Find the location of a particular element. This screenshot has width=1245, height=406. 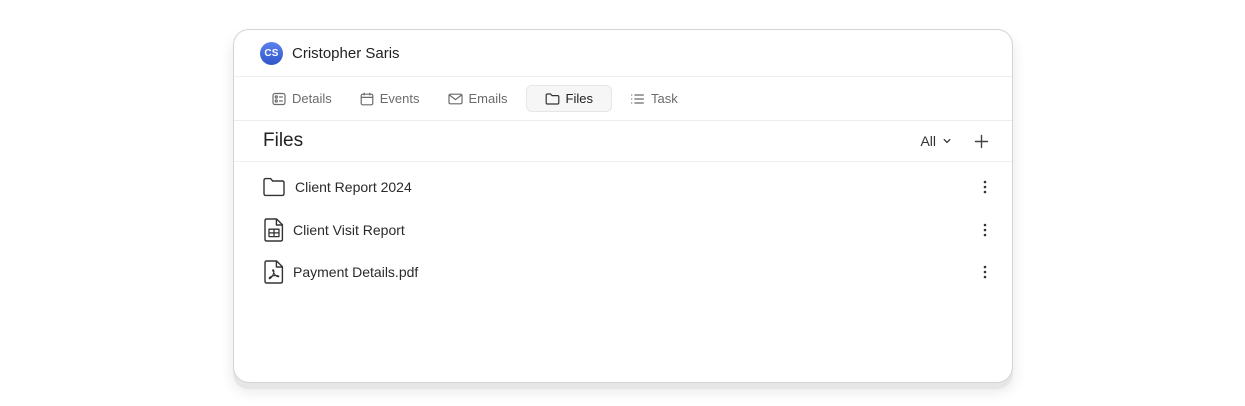

tab-task: Task is located at coordinates (654, 98).